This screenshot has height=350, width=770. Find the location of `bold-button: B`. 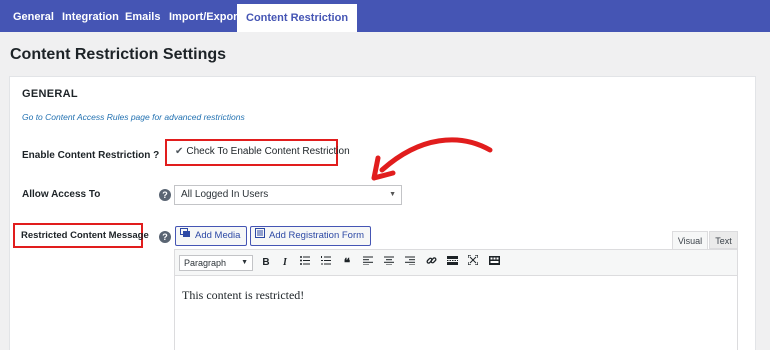

bold-button: B is located at coordinates (266, 263).